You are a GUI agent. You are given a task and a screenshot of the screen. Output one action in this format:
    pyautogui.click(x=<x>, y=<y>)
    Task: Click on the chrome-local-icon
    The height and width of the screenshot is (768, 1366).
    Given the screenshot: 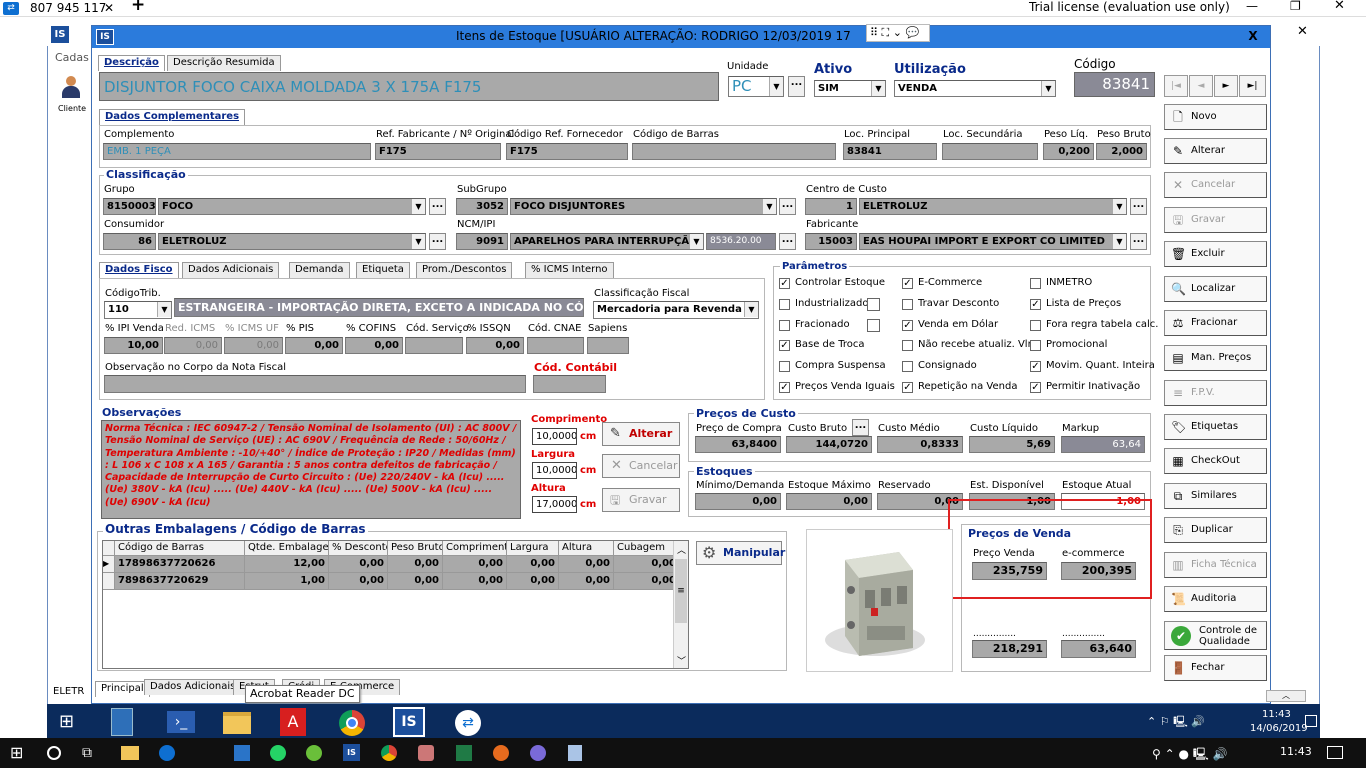 What is the action you would take?
    pyautogui.click(x=389, y=753)
    